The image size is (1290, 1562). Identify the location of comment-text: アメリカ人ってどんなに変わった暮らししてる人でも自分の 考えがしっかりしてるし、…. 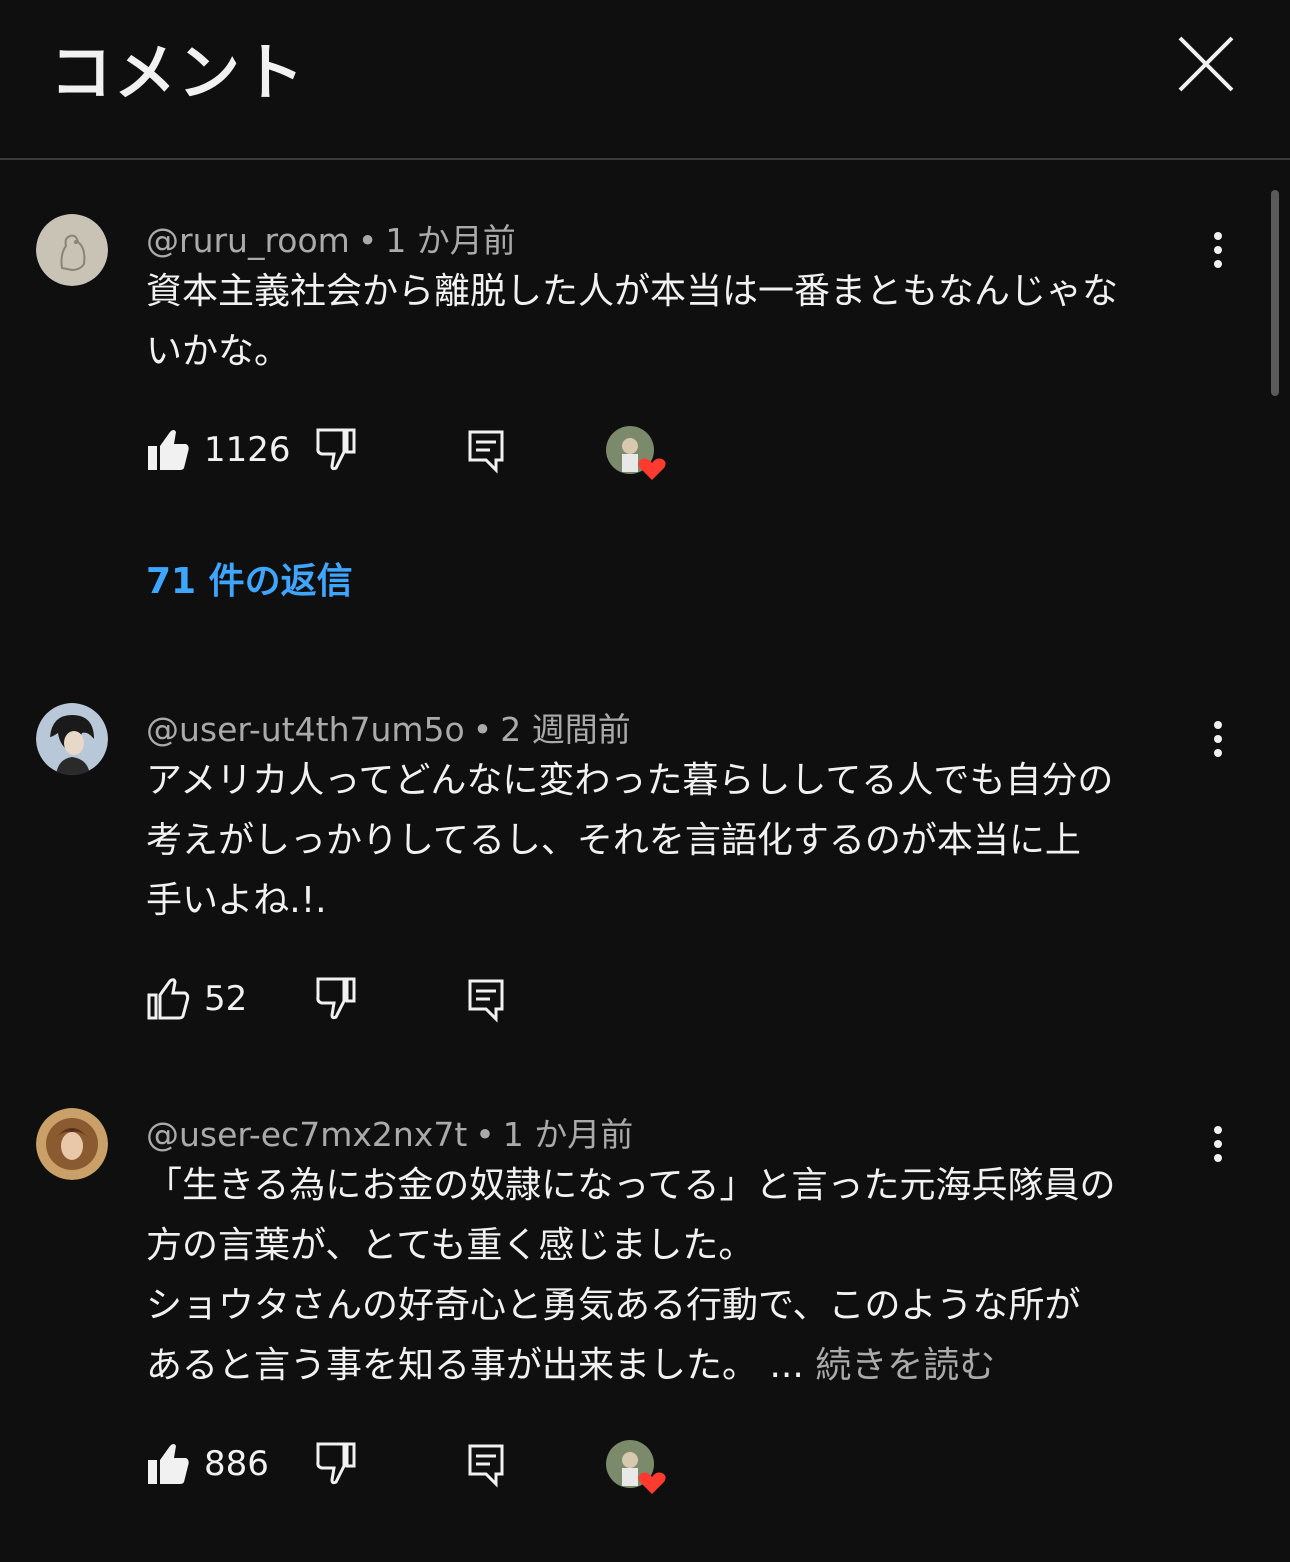
(681, 841).